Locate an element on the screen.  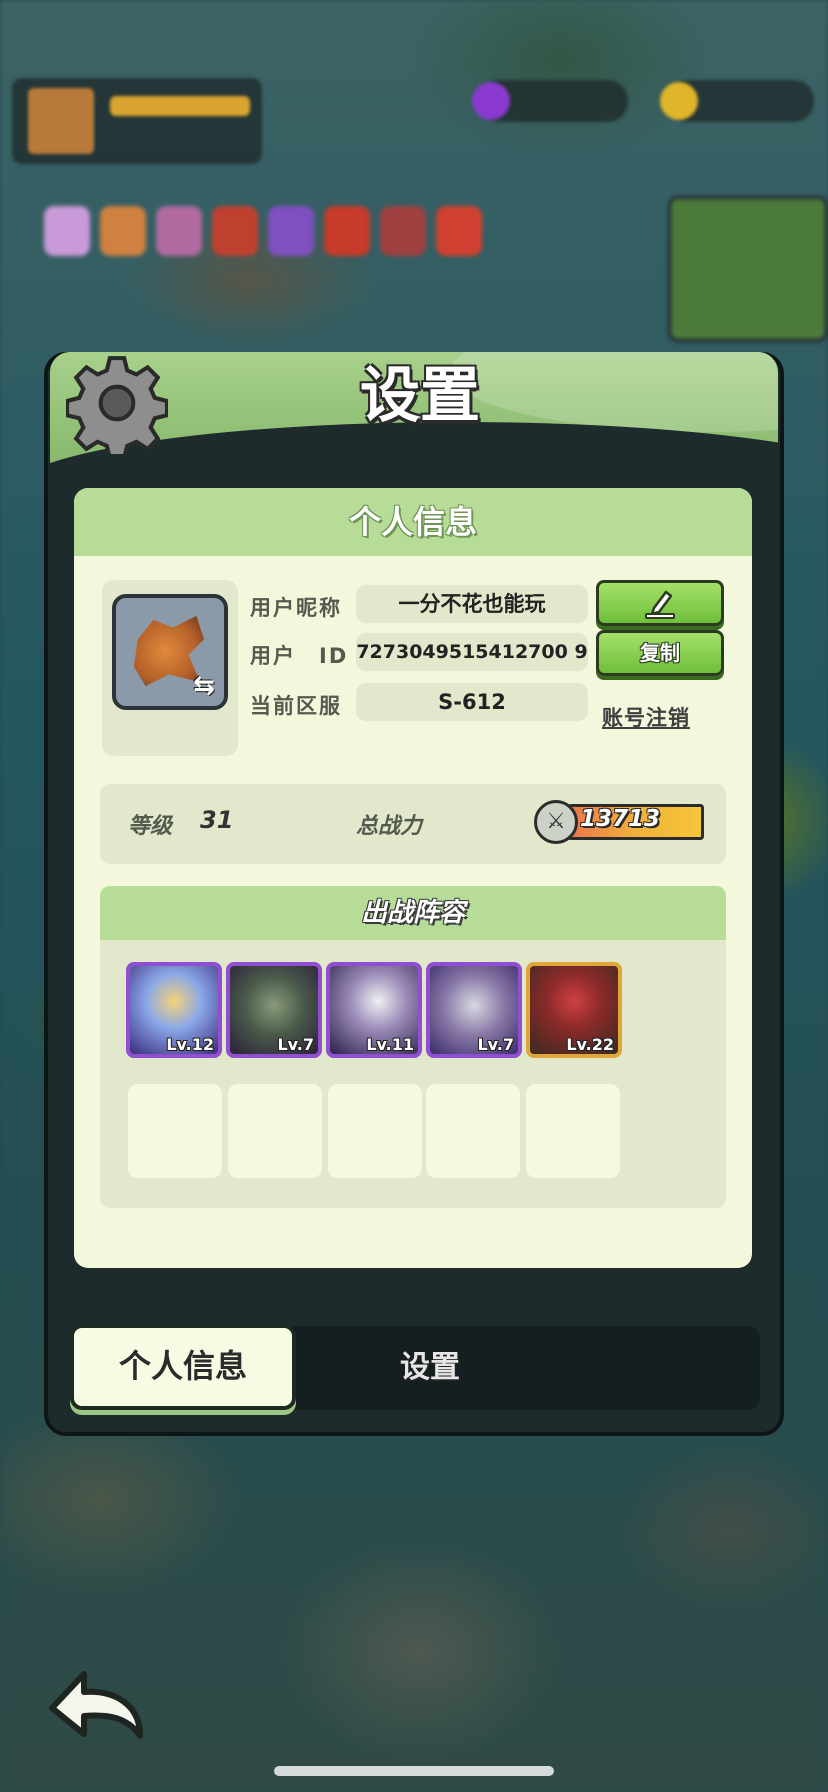
power-value: 13713 is located at coordinates (620, 819).